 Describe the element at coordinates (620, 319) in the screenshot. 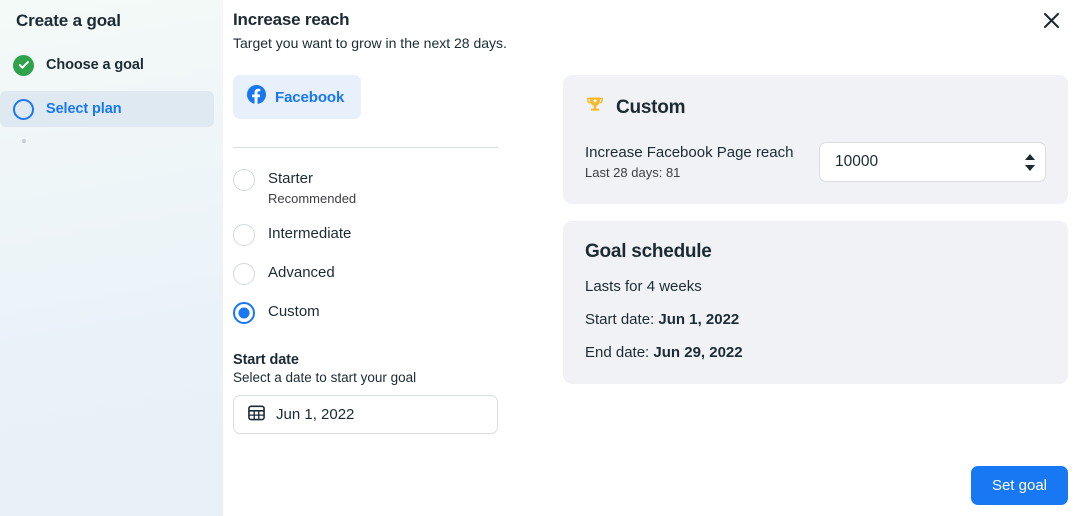

I see `goal-start-date-label: Start date:` at that location.